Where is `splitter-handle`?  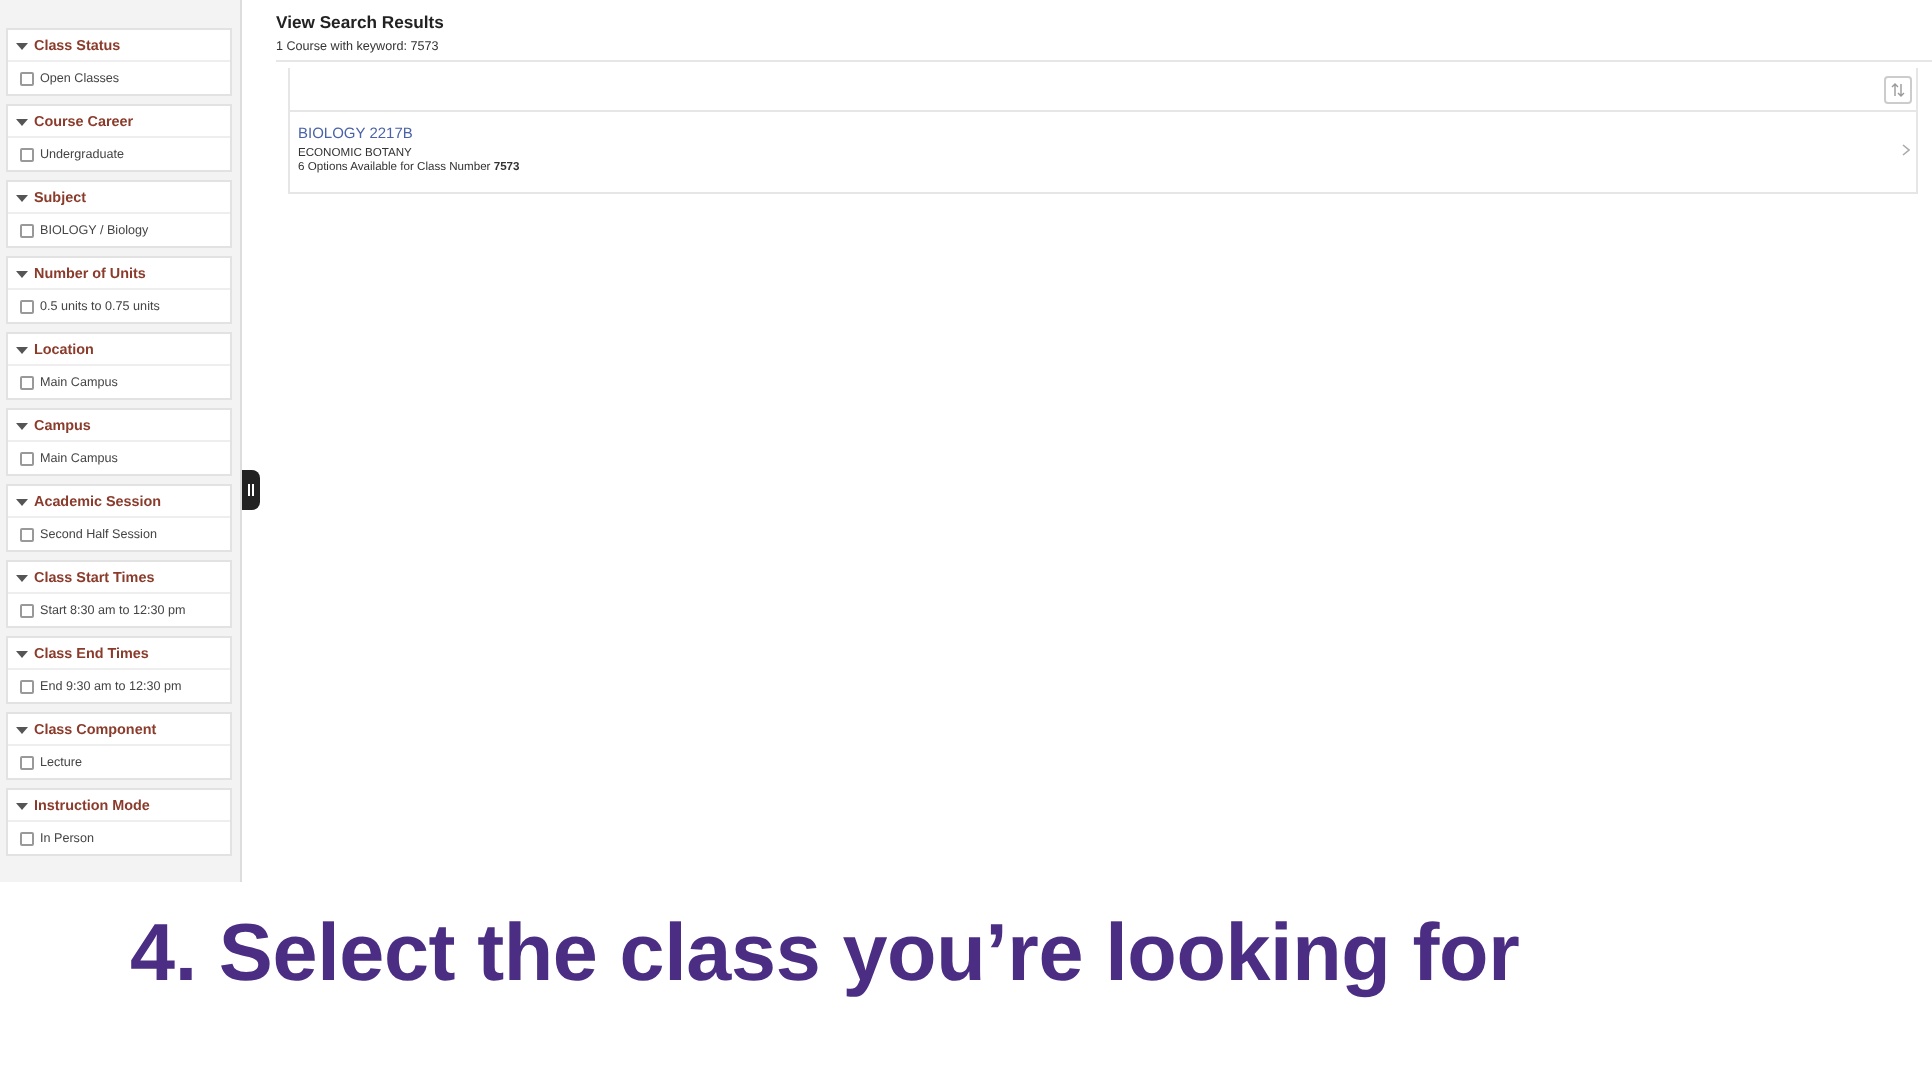 splitter-handle is located at coordinates (251, 490).